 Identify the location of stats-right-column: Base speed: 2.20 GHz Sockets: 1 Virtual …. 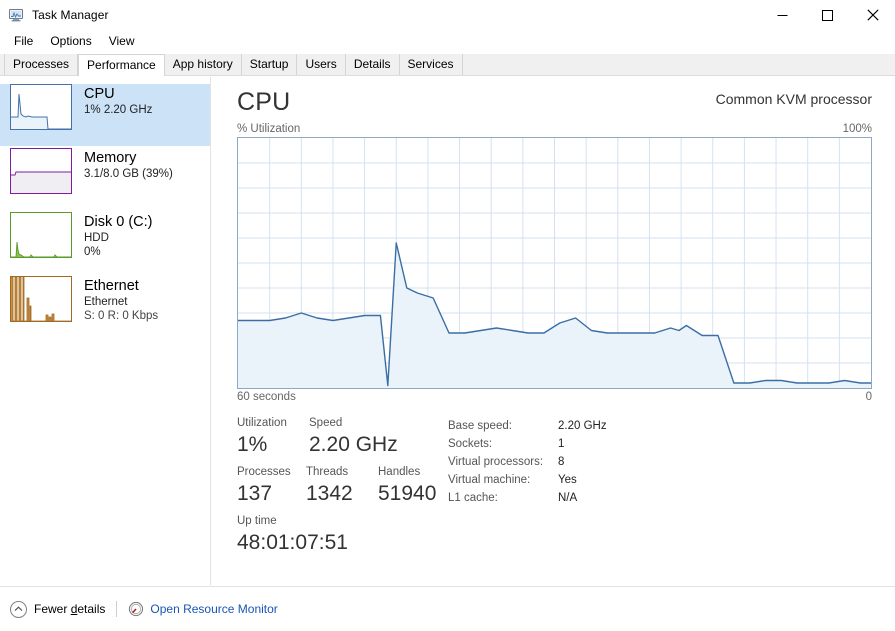
(527, 462).